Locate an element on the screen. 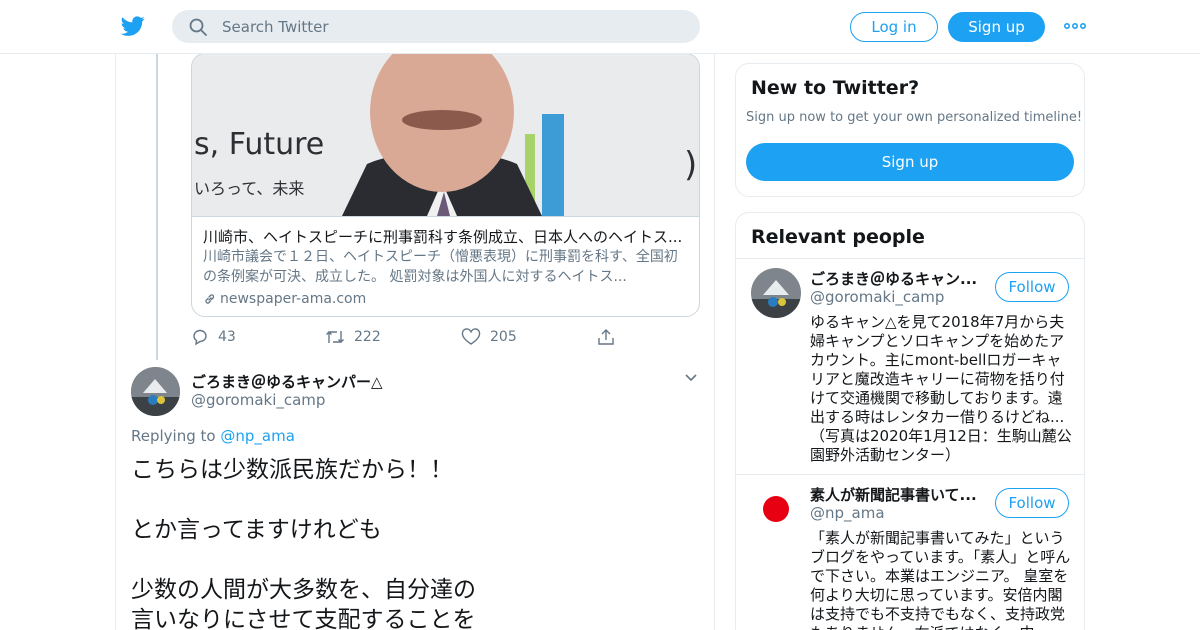  login-button: Log in is located at coordinates (894, 27).